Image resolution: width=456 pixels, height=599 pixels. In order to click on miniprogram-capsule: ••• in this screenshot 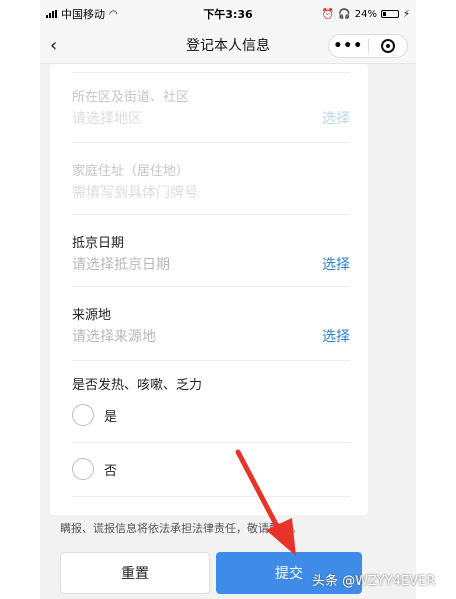, I will do `click(368, 46)`.